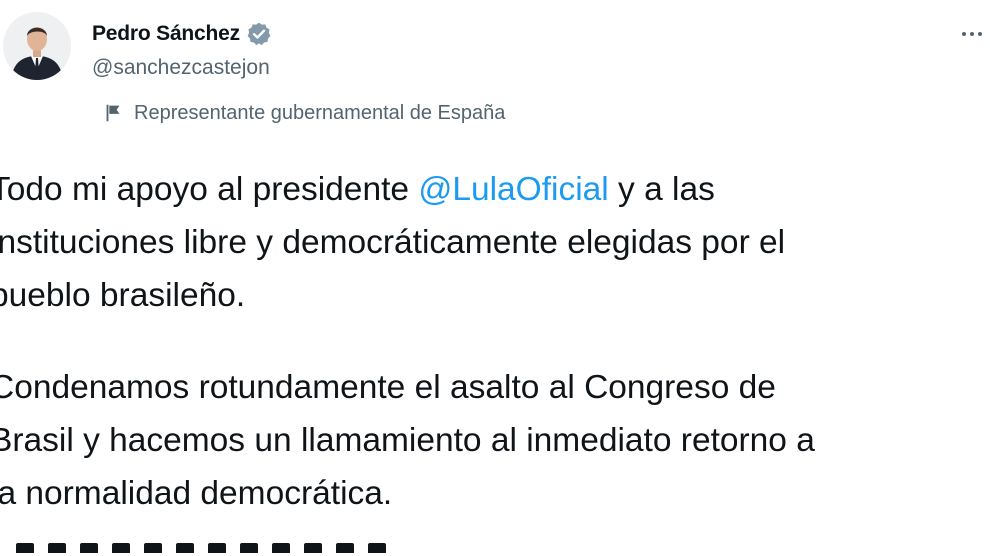  I want to click on truncated-next-line, so click(495, 549).